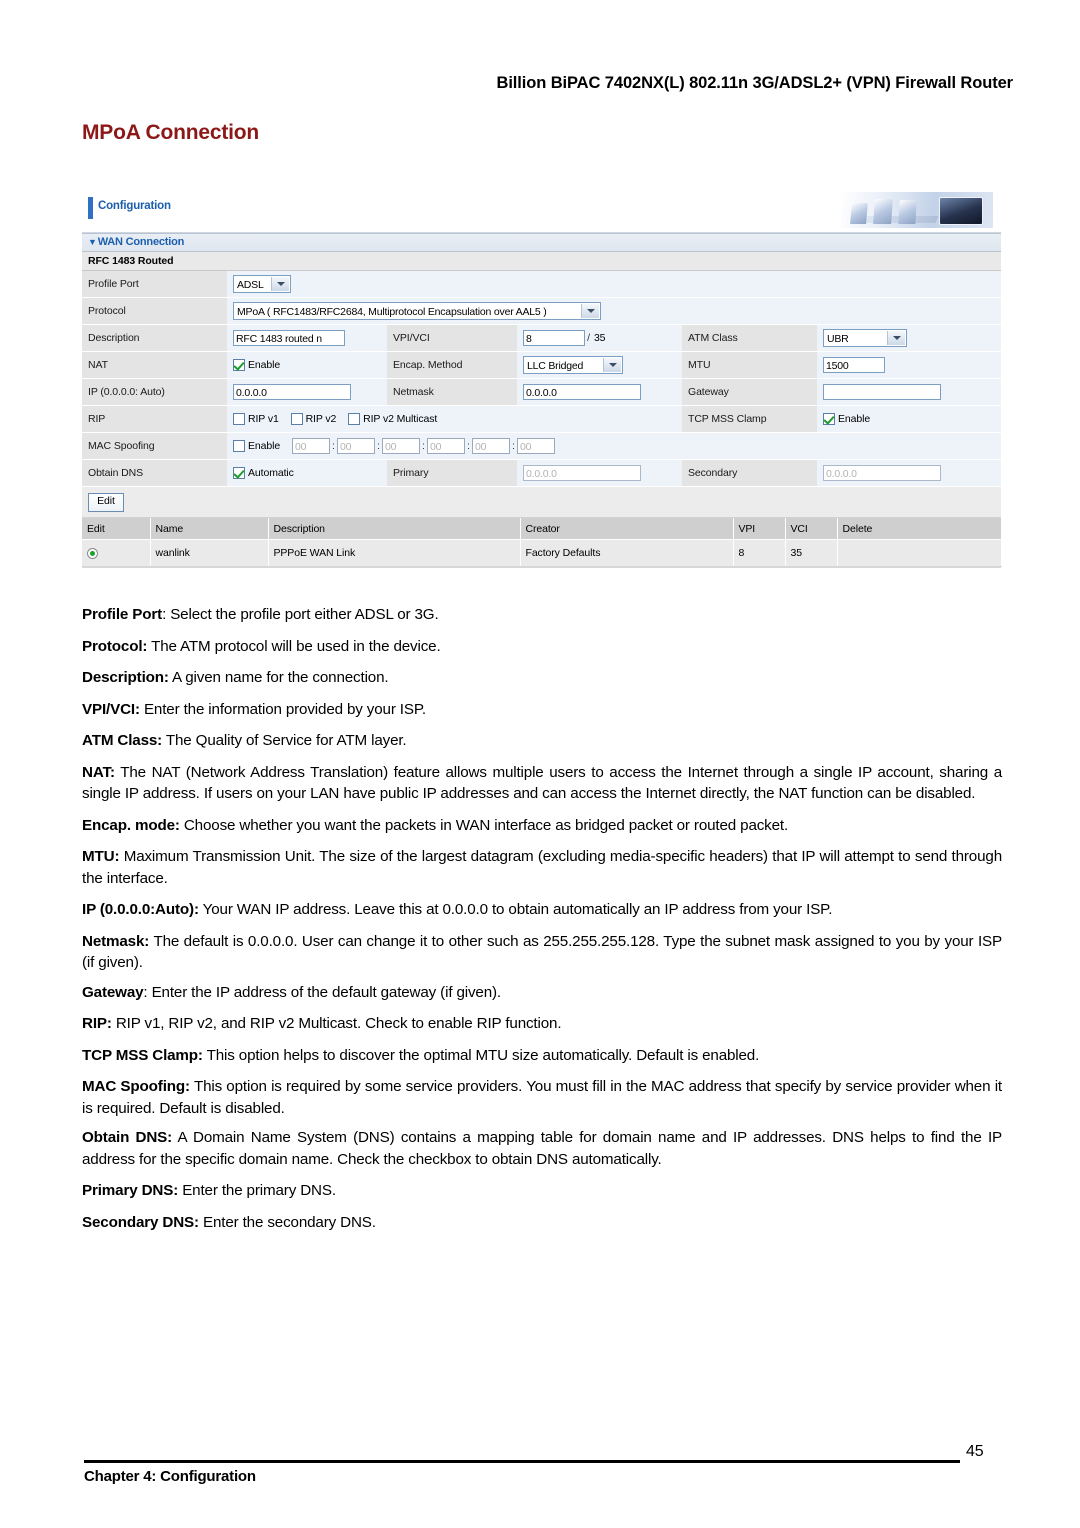 This screenshot has height=1528, width=1080. I want to click on primary-dns-input: 0.0.0.0, so click(582, 473).